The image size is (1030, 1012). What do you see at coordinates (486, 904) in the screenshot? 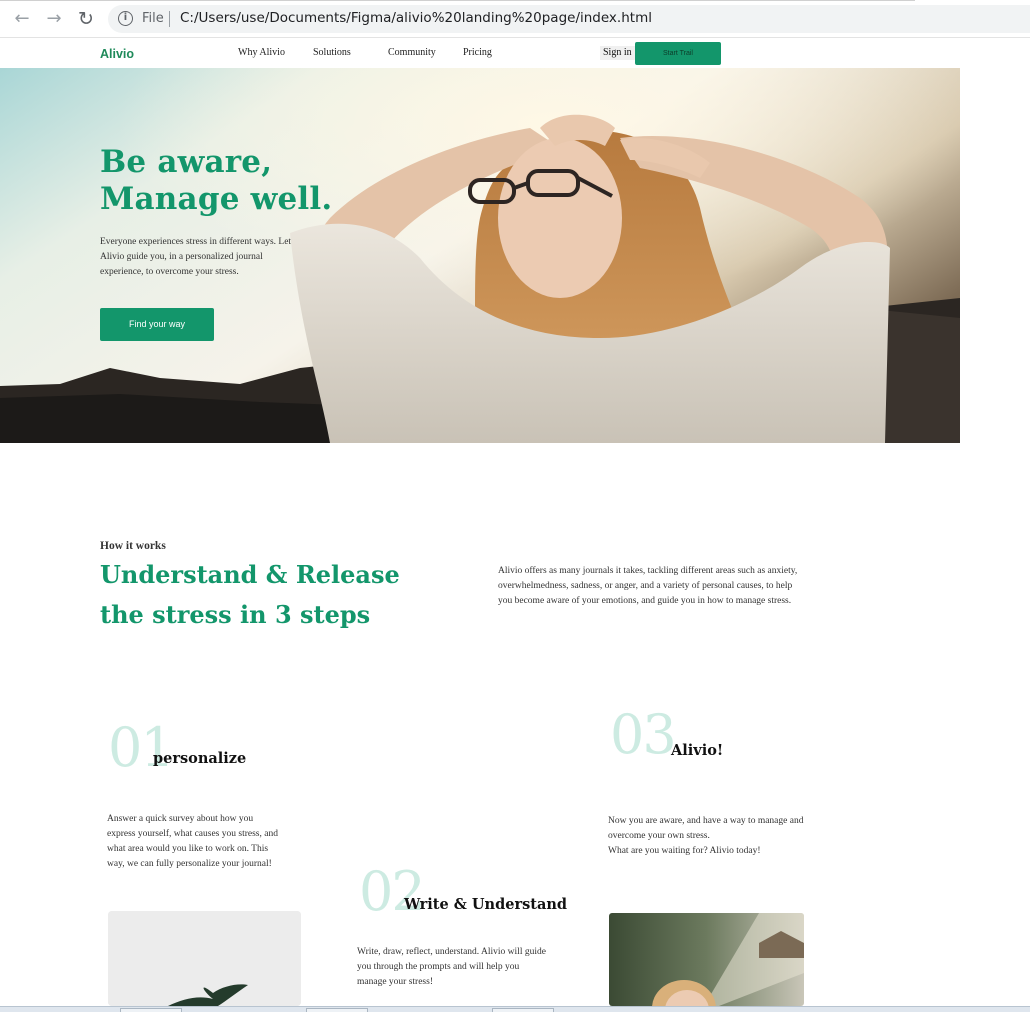
I see `step-2-title: Write & Understand` at bounding box center [486, 904].